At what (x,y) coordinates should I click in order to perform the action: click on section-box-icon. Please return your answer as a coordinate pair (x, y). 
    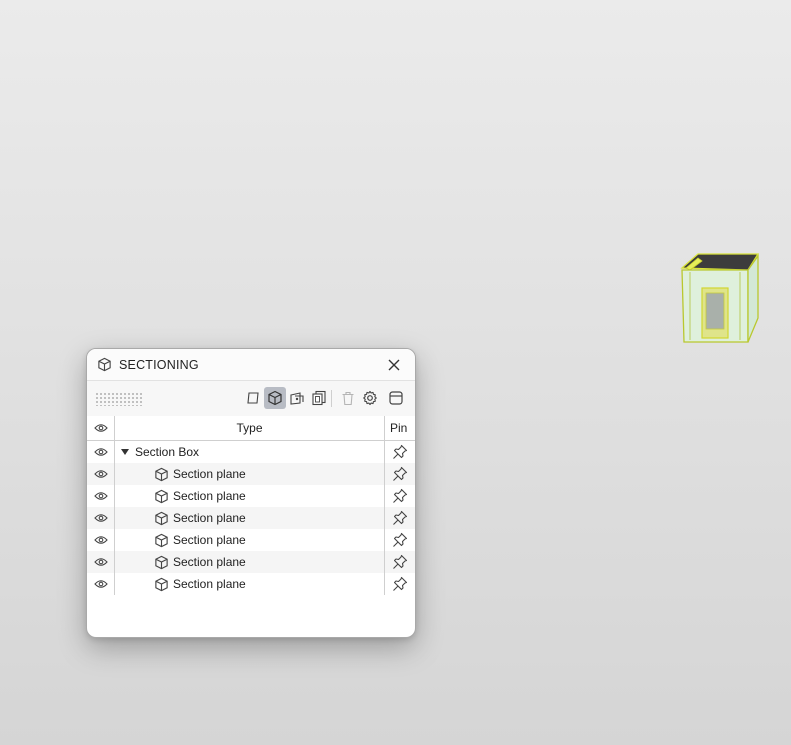
    Looking at the image, I should click on (104, 365).